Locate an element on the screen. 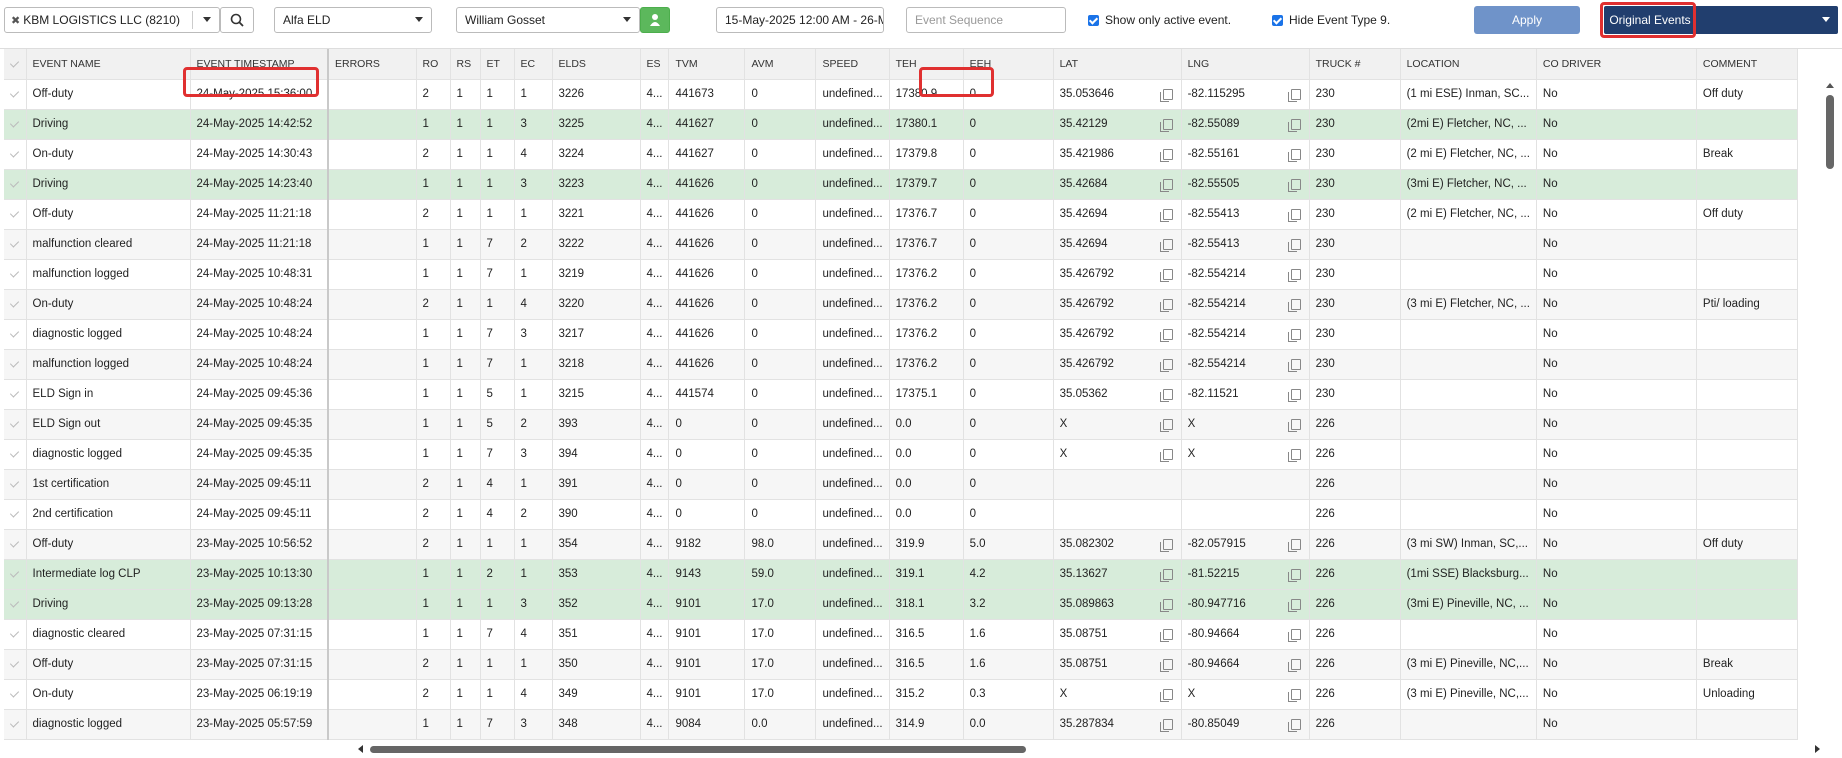 The height and width of the screenshot is (758, 1842). column-header-eeh: EEH is located at coordinates (1008, 64).